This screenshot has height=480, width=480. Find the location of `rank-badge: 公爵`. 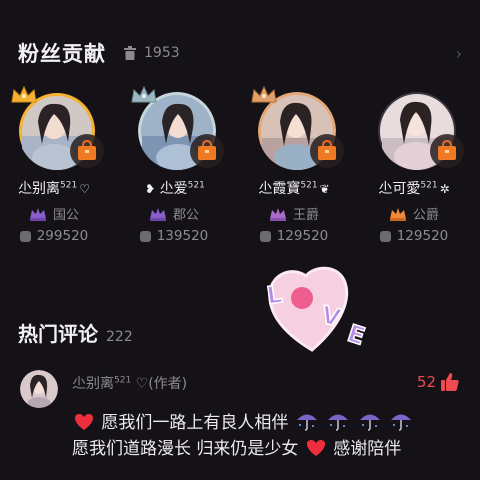

rank-badge: 公爵 is located at coordinates (414, 213).